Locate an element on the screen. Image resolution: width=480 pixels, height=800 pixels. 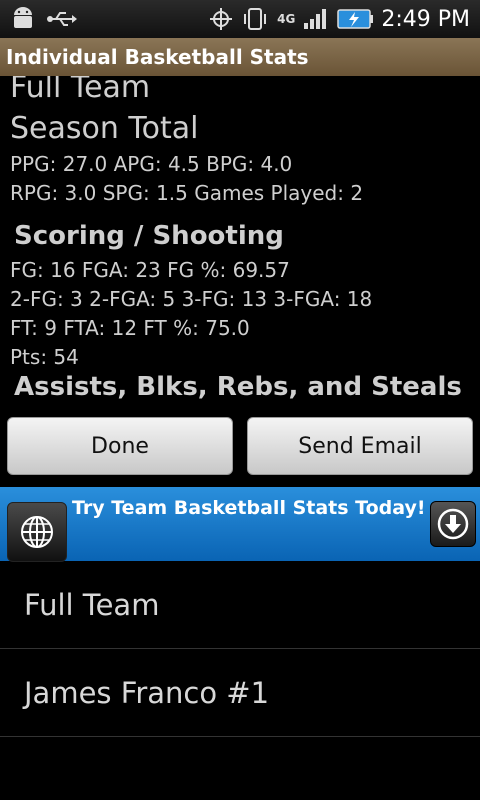
done-button: Done is located at coordinates (120, 446).